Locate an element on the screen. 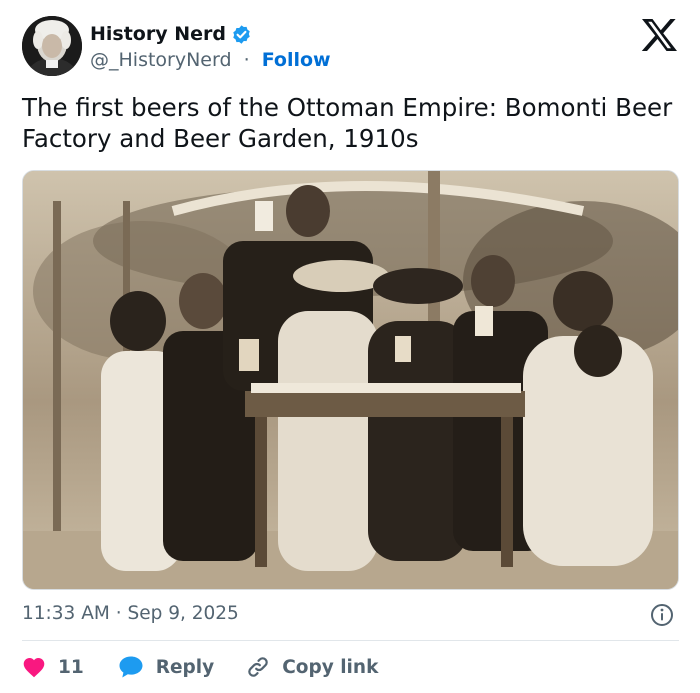  follow-button: Follow is located at coordinates (296, 60).